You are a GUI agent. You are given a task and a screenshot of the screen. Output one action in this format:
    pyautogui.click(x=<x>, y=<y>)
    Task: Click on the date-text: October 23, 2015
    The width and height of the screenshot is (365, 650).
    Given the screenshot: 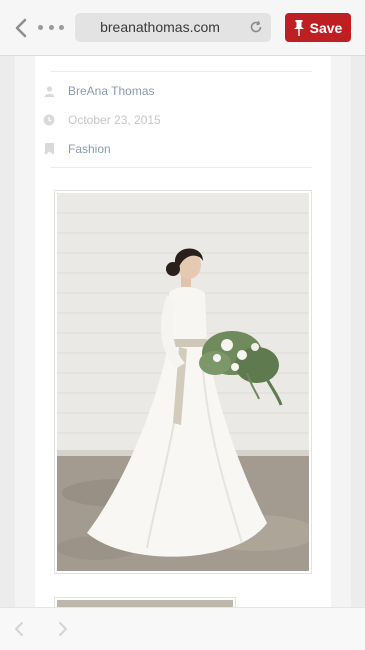 What is the action you would take?
    pyautogui.click(x=114, y=120)
    